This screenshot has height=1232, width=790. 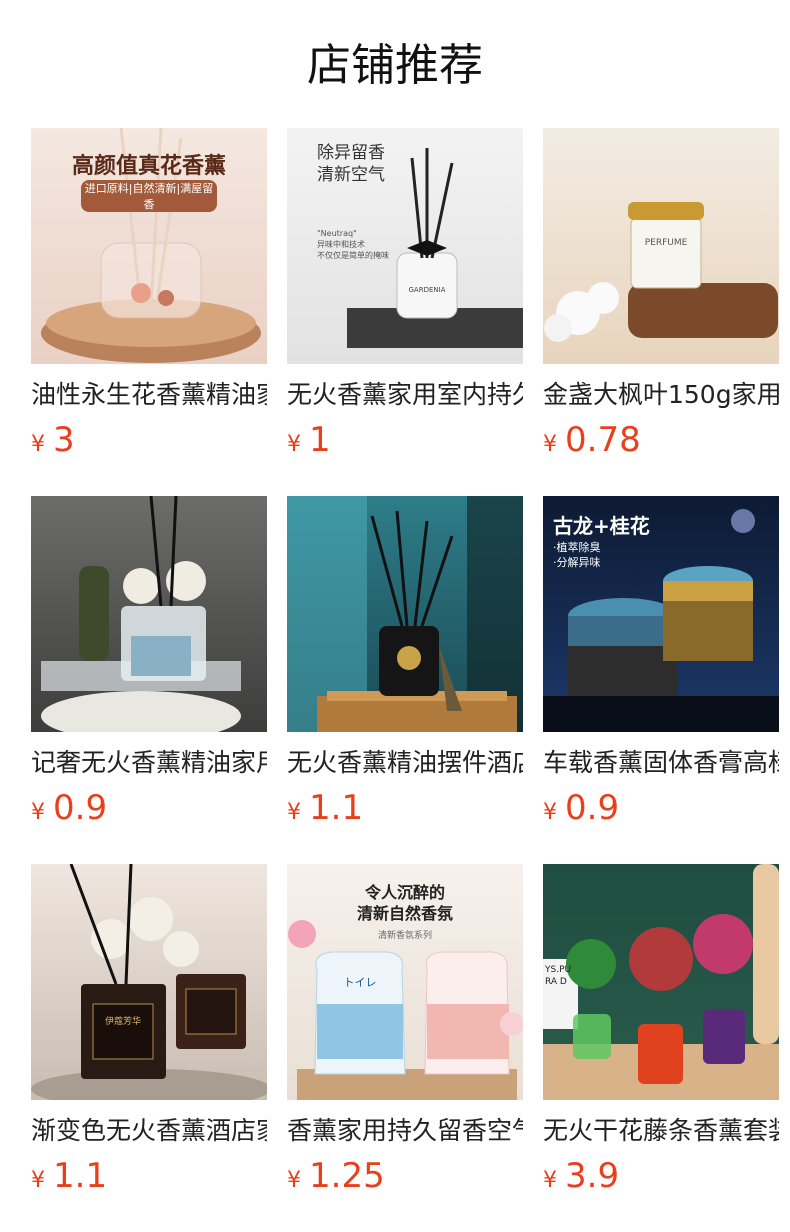 What do you see at coordinates (661, 395) in the screenshot?
I see `product-name: 金盏大枫叶150g家用香薰` at bounding box center [661, 395].